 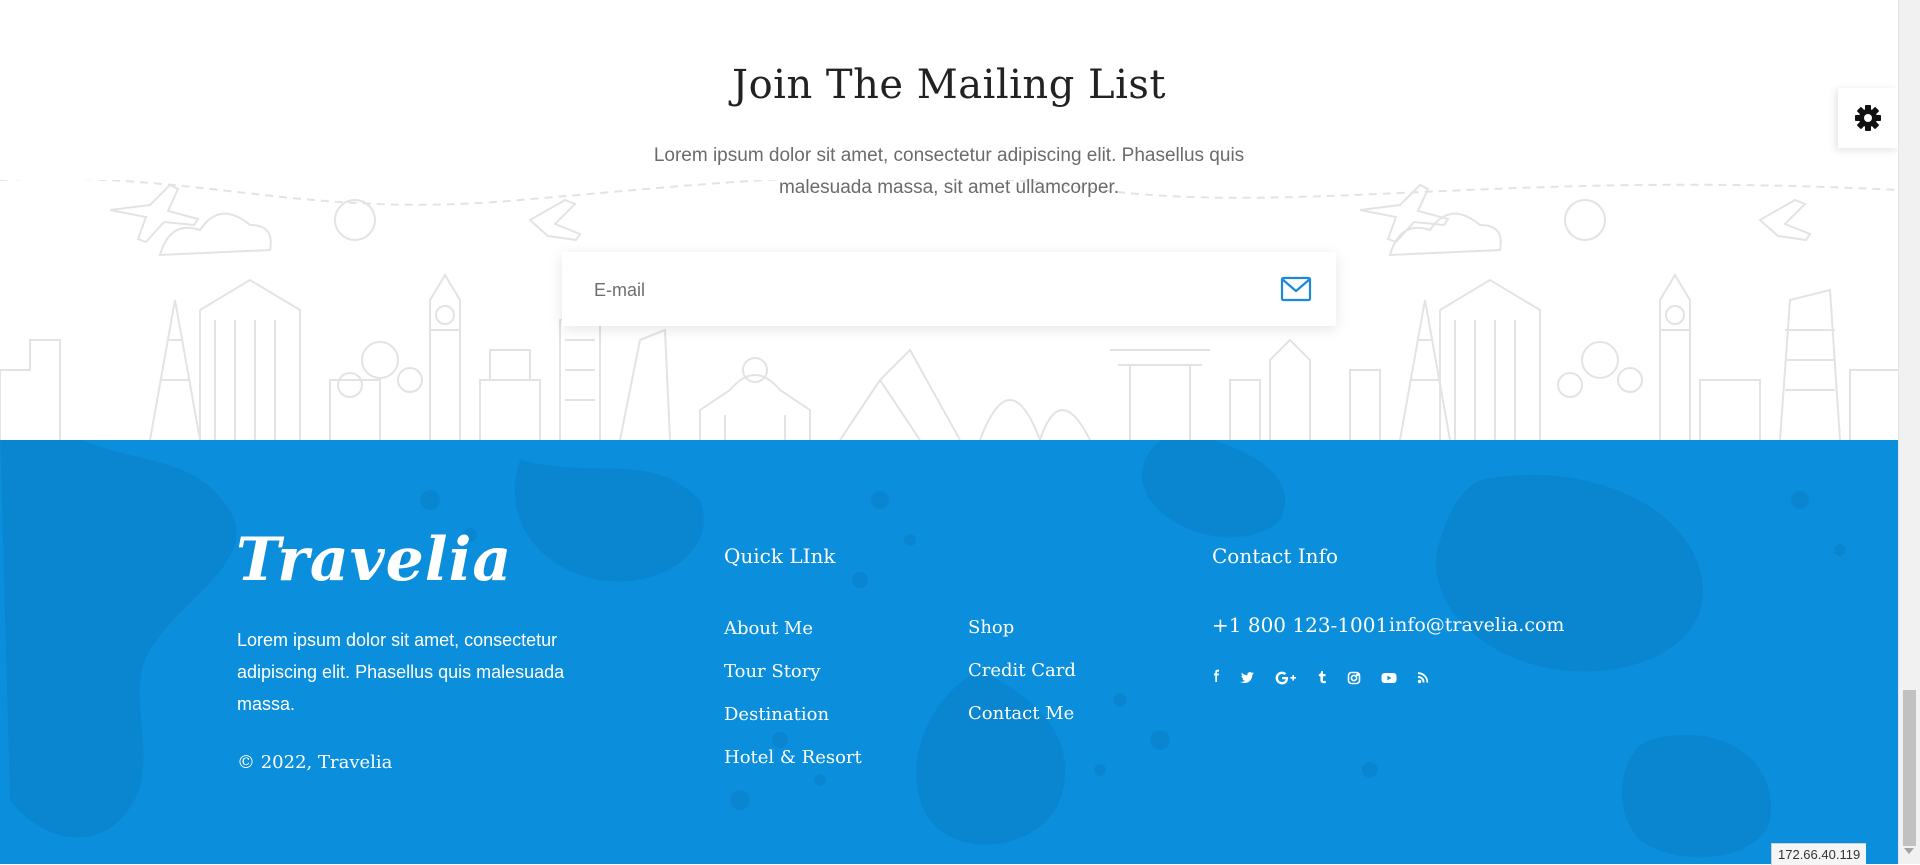 I want to click on facebook-link, so click(x=1216, y=678).